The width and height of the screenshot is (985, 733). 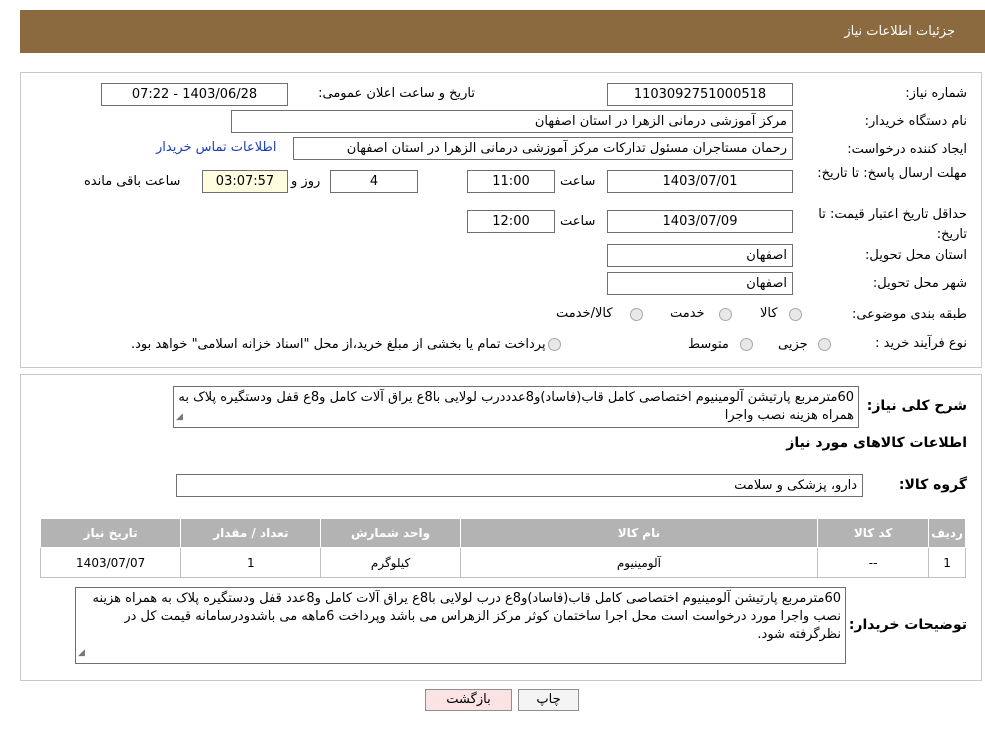 I want to click on city-field: اصفهان, so click(x=700, y=283).